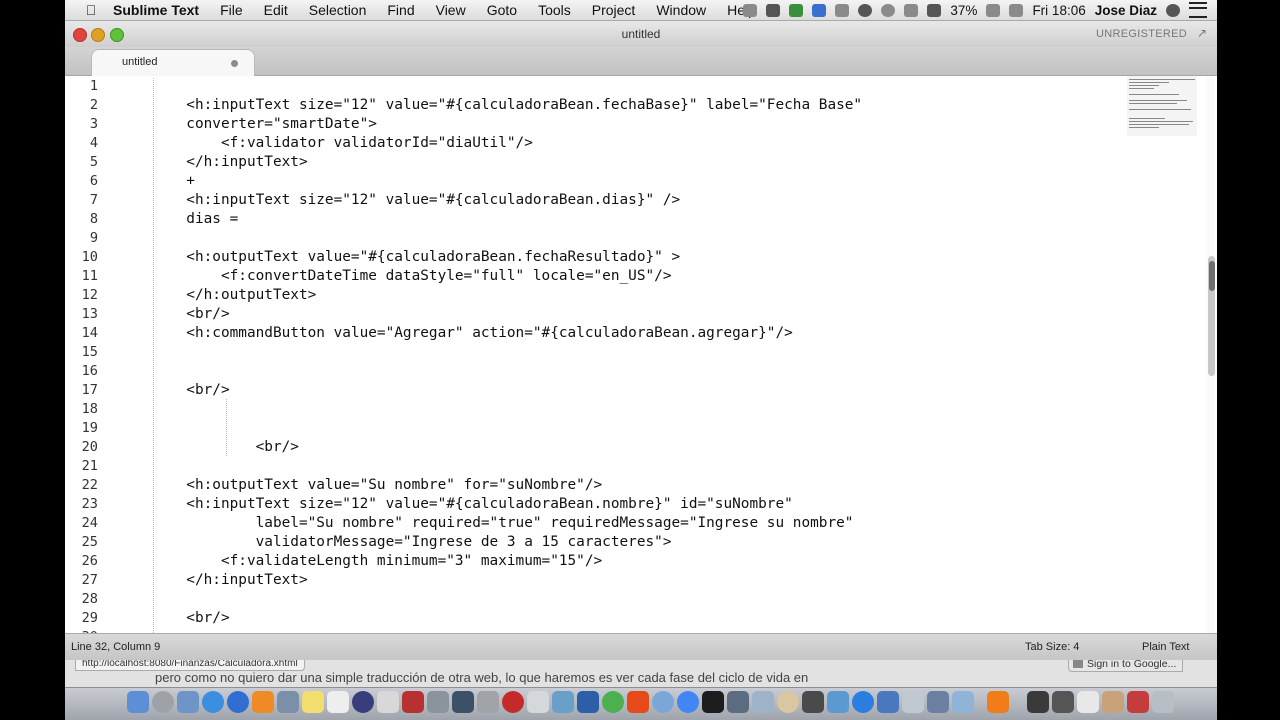 The image size is (1280, 720). What do you see at coordinates (750, 10) in the screenshot?
I see `printer-icon` at bounding box center [750, 10].